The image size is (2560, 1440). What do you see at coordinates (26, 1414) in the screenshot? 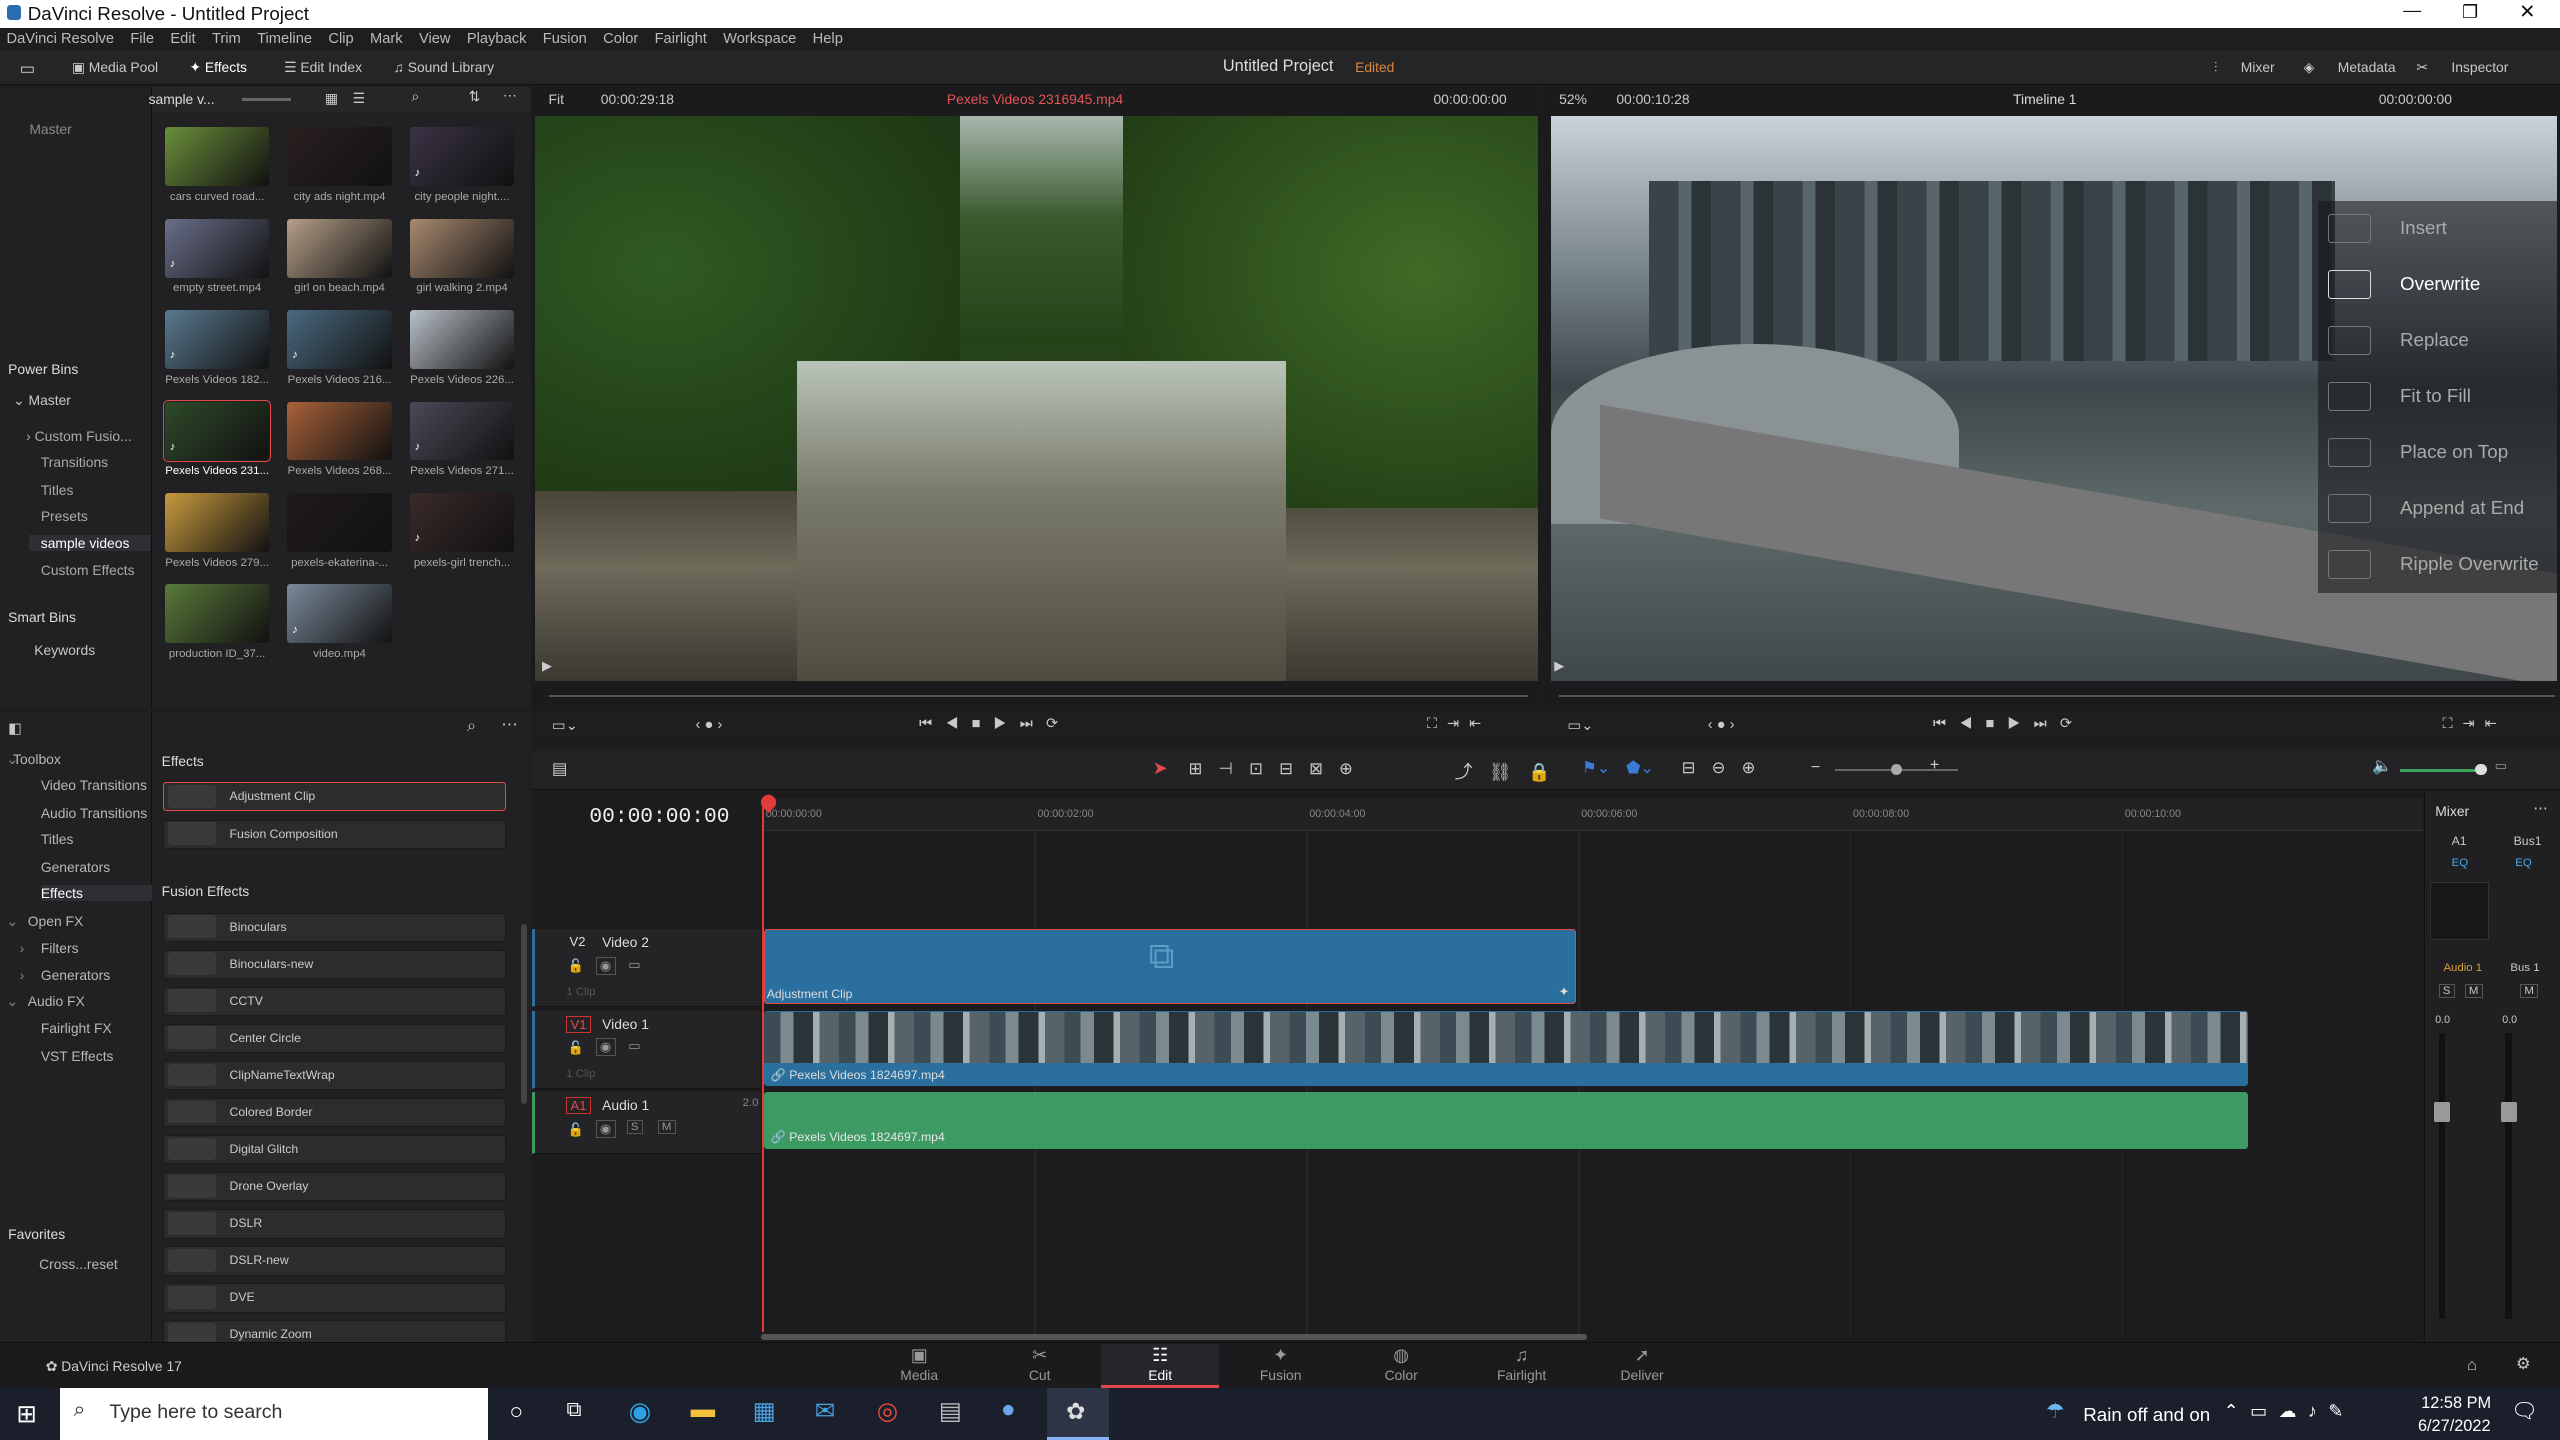
I see `windows-start-icon: ⊞` at bounding box center [26, 1414].